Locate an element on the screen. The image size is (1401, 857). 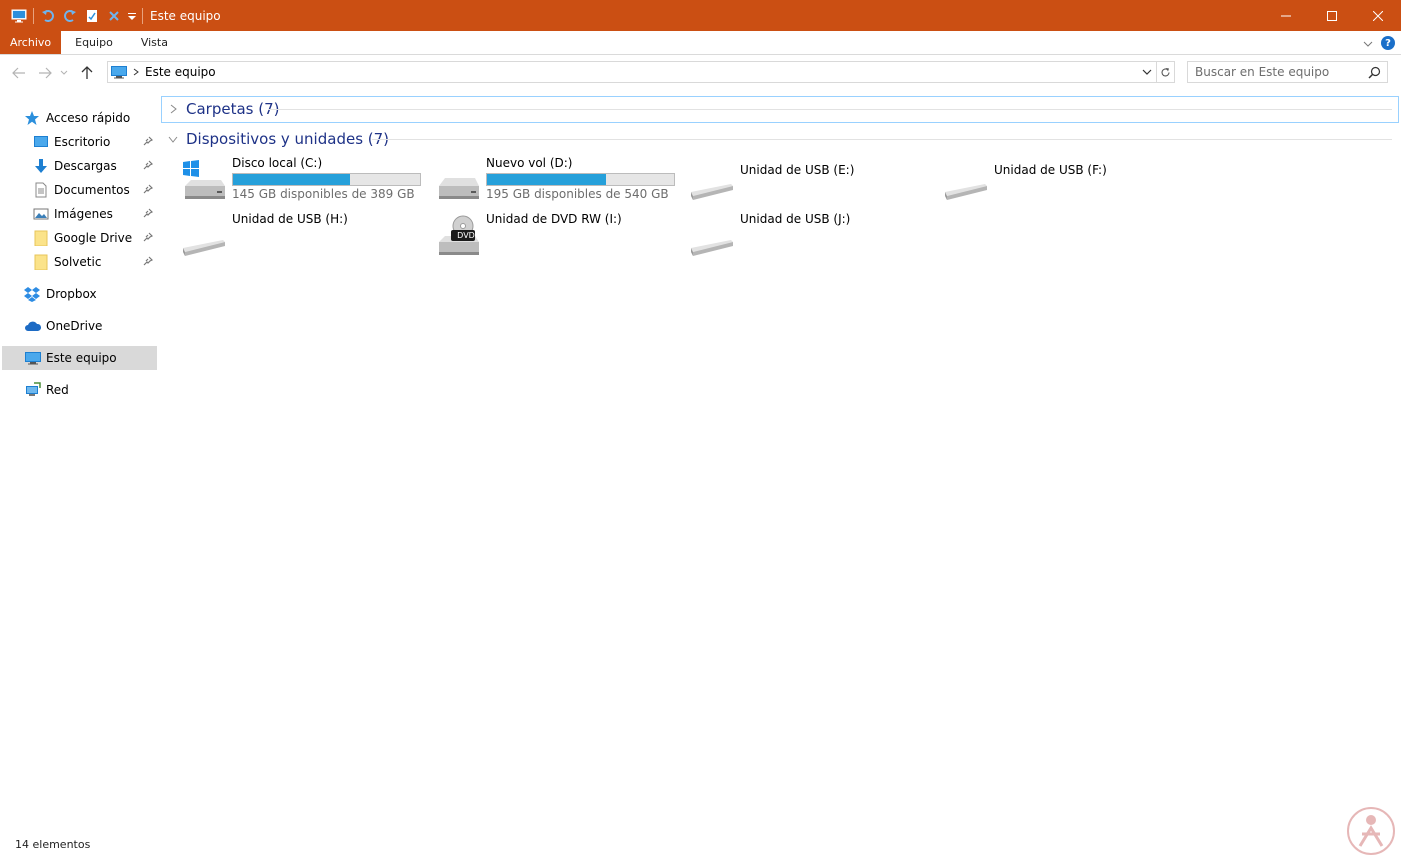
refresh-button is located at coordinates (1166, 72).